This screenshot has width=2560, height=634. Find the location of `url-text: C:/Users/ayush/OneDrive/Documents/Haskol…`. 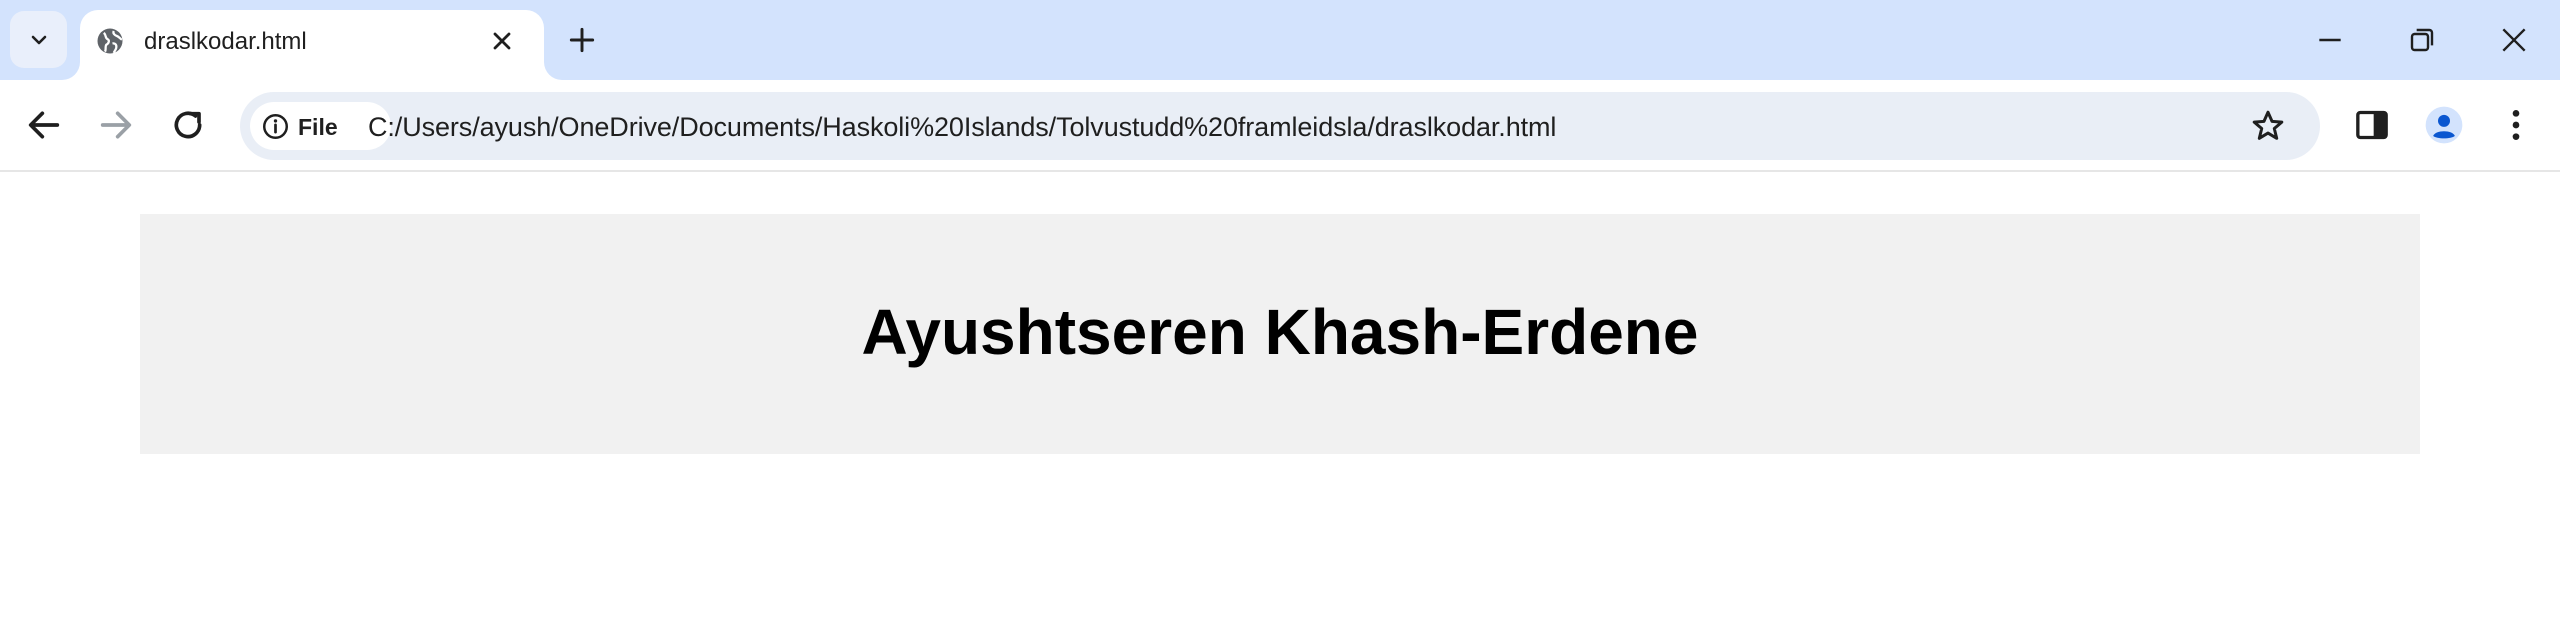

url-text: C:/Users/ayush/OneDrive/Documents/Haskol… is located at coordinates (962, 127).